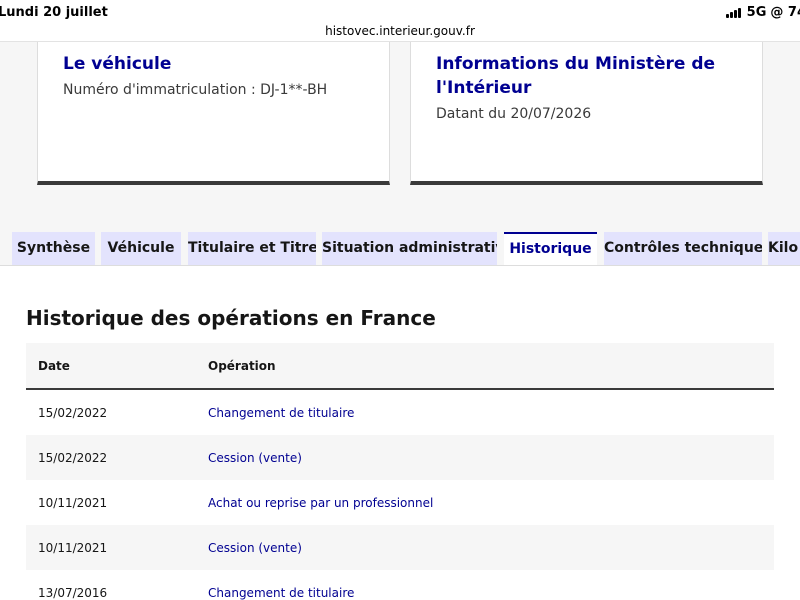  I want to click on ministry-card-title: Informations du Ministère de l'Intérieur, so click(586, 76).